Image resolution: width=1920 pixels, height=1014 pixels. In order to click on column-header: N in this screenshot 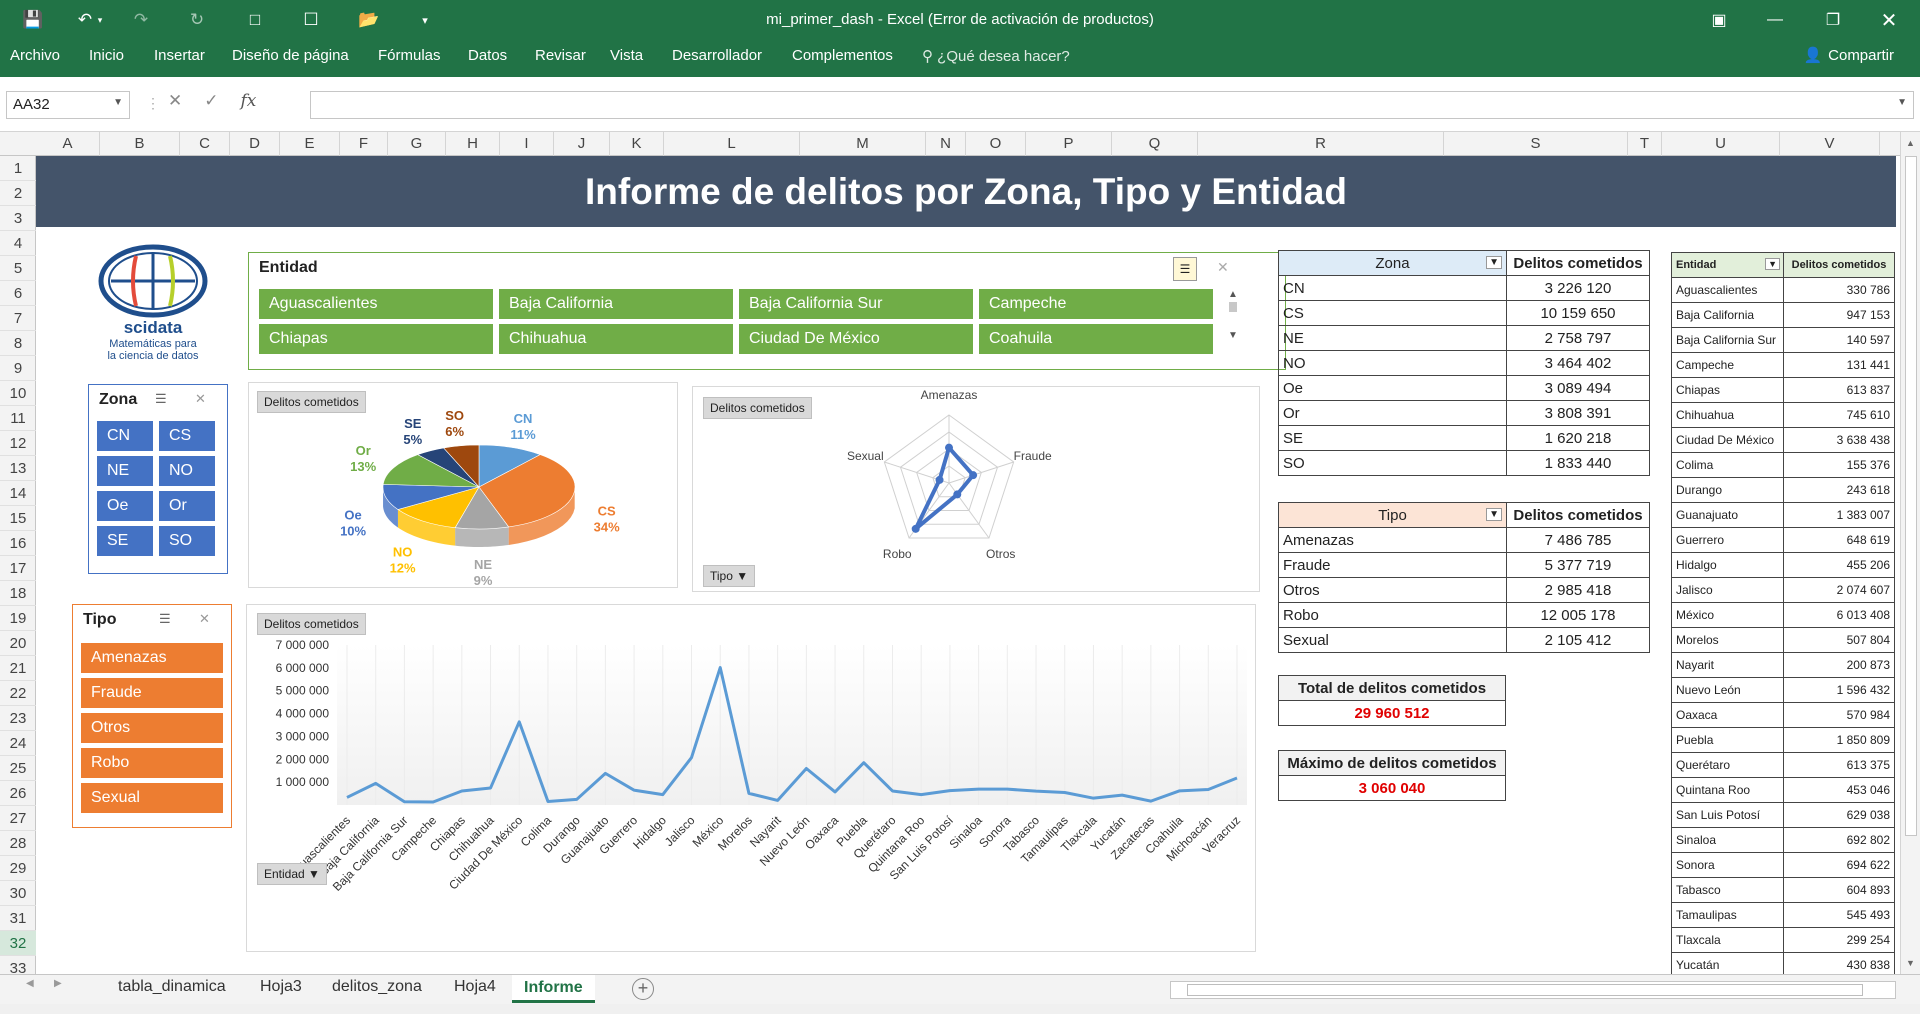, I will do `click(946, 144)`.